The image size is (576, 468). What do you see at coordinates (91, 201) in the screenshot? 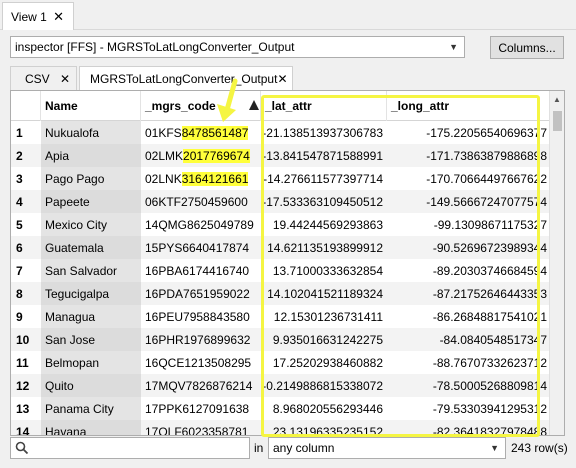
I see `cell-name: Papeete` at bounding box center [91, 201].